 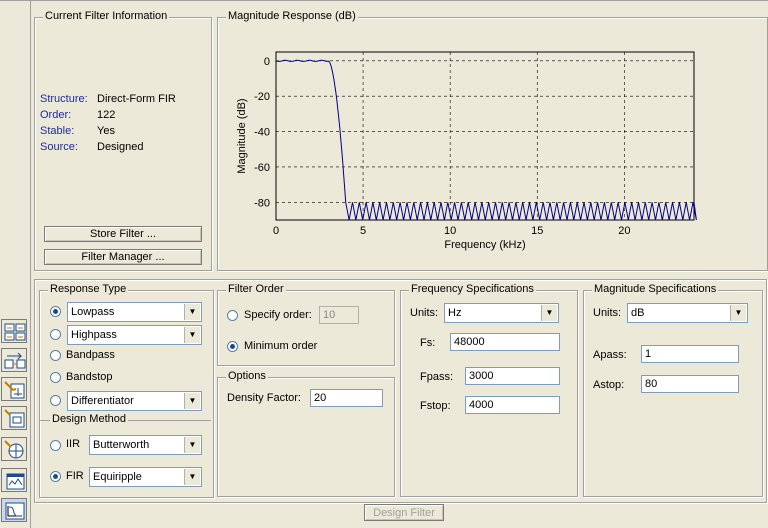 I want to click on response-type-title: Response Type, so click(x=88, y=289).